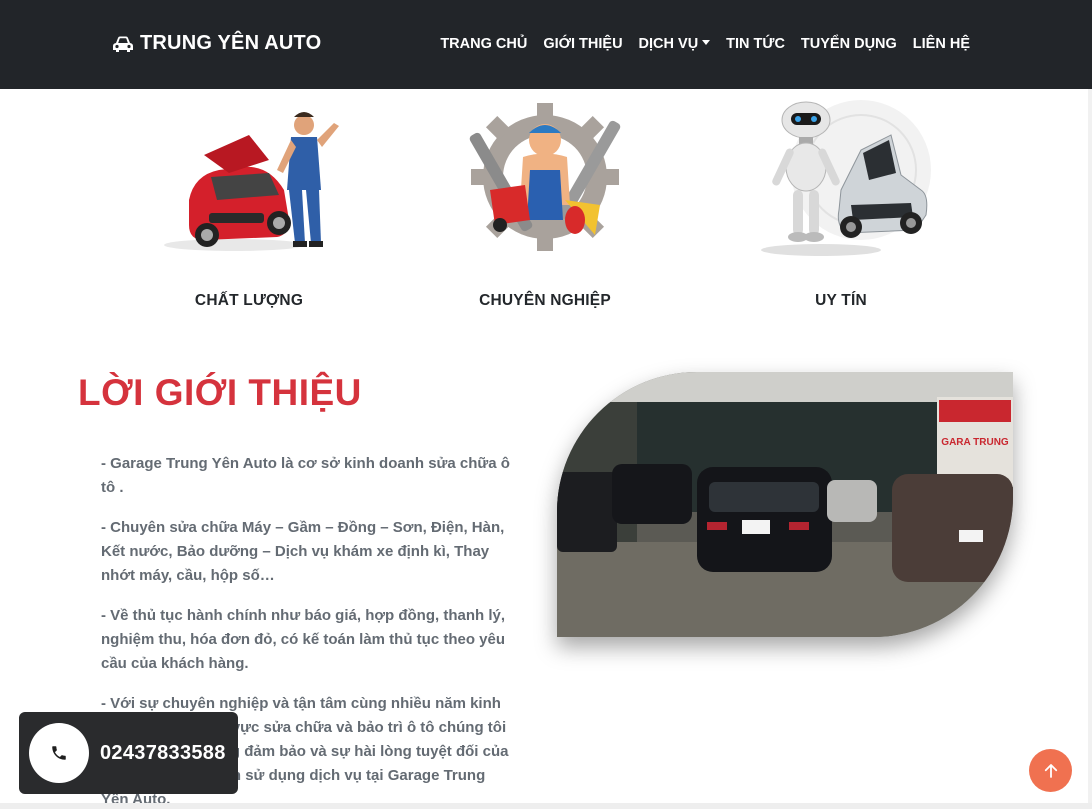  I want to click on caret-down-icon, so click(706, 42).